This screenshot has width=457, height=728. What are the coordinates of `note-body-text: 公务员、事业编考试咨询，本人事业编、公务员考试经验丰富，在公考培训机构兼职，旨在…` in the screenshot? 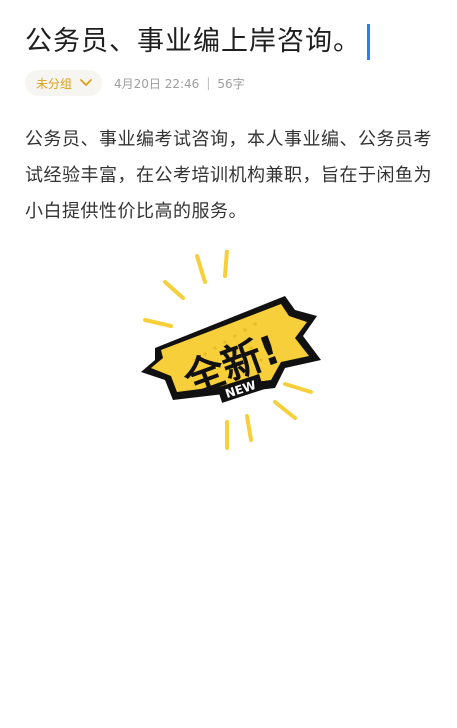 It's located at (231, 176).